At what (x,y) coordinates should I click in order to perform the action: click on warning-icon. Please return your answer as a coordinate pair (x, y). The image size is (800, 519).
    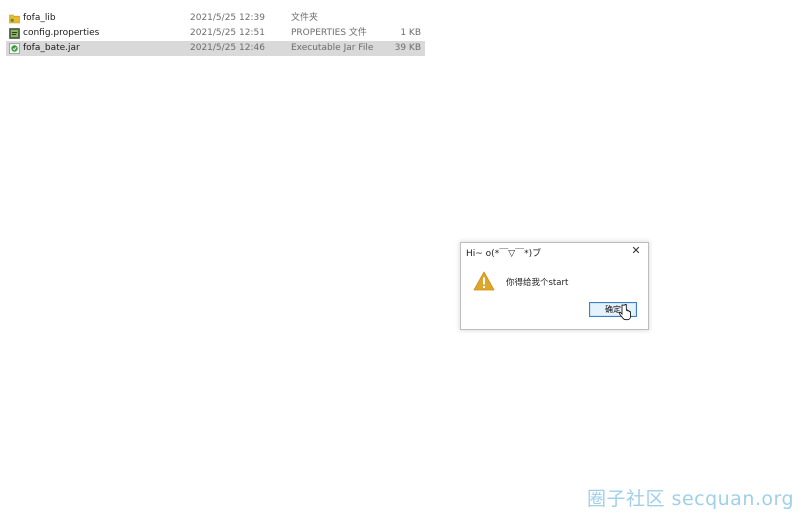
    Looking at the image, I should click on (484, 281).